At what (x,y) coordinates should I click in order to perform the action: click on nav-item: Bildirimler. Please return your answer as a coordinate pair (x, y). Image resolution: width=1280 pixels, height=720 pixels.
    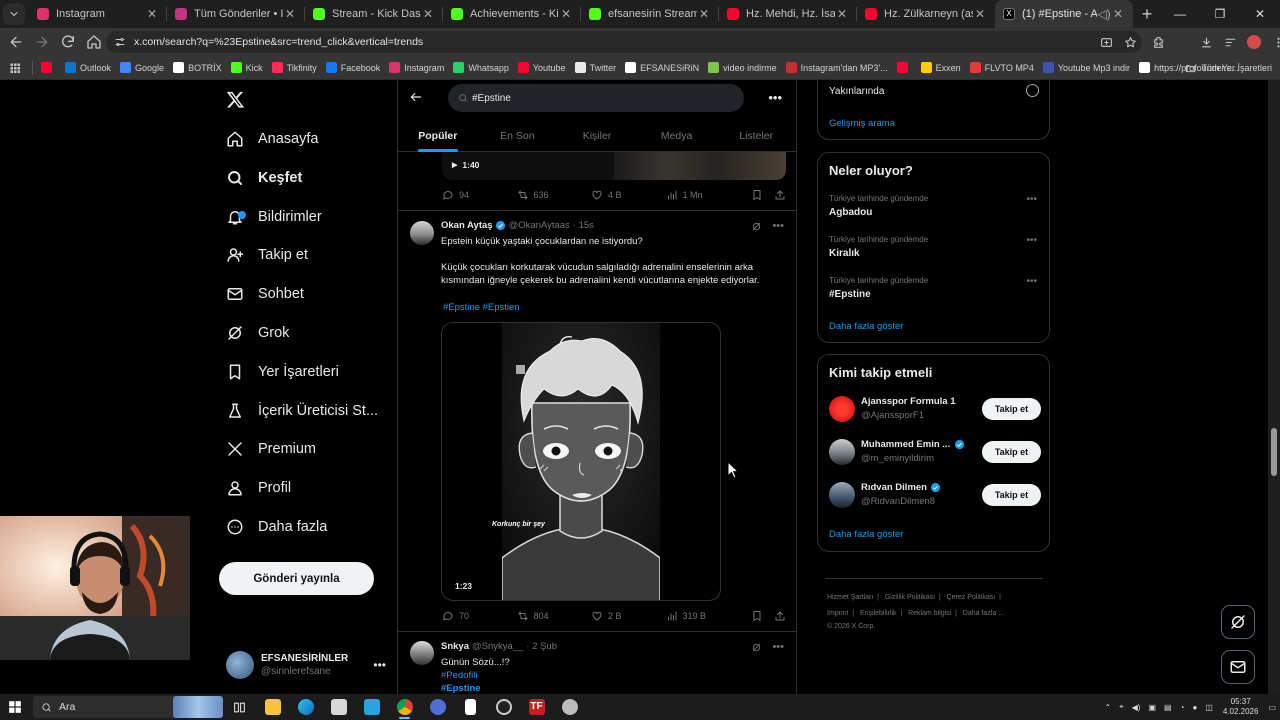
    Looking at the image, I should click on (274, 217).